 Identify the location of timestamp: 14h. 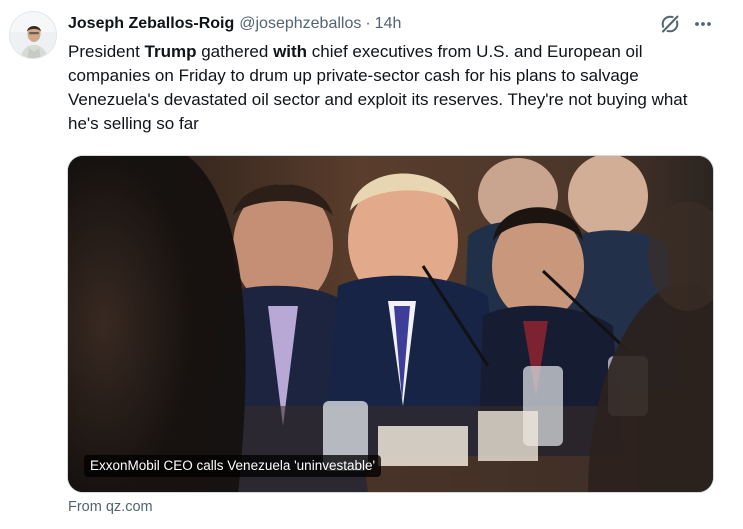
(388, 24).